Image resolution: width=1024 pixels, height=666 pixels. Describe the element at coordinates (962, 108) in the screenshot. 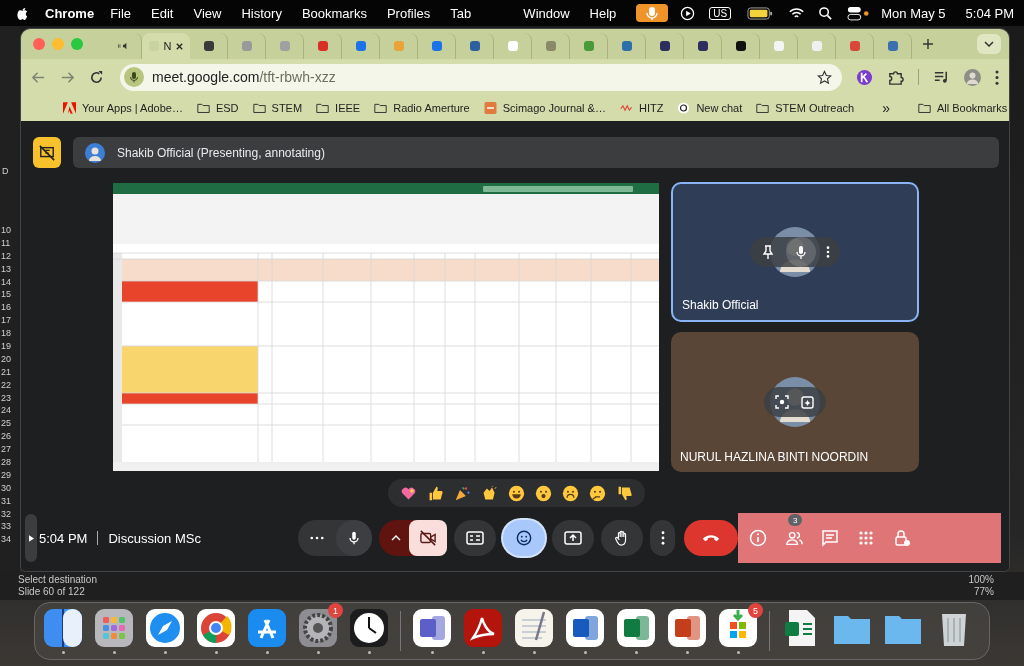

I see `all-bookmarks-button: All Bookmarks` at that location.